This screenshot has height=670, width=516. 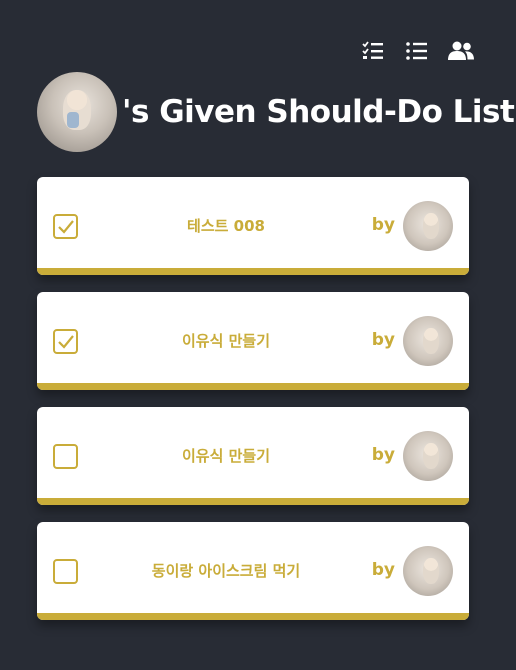 I want to click on list-nav-button, so click(x=417, y=51).